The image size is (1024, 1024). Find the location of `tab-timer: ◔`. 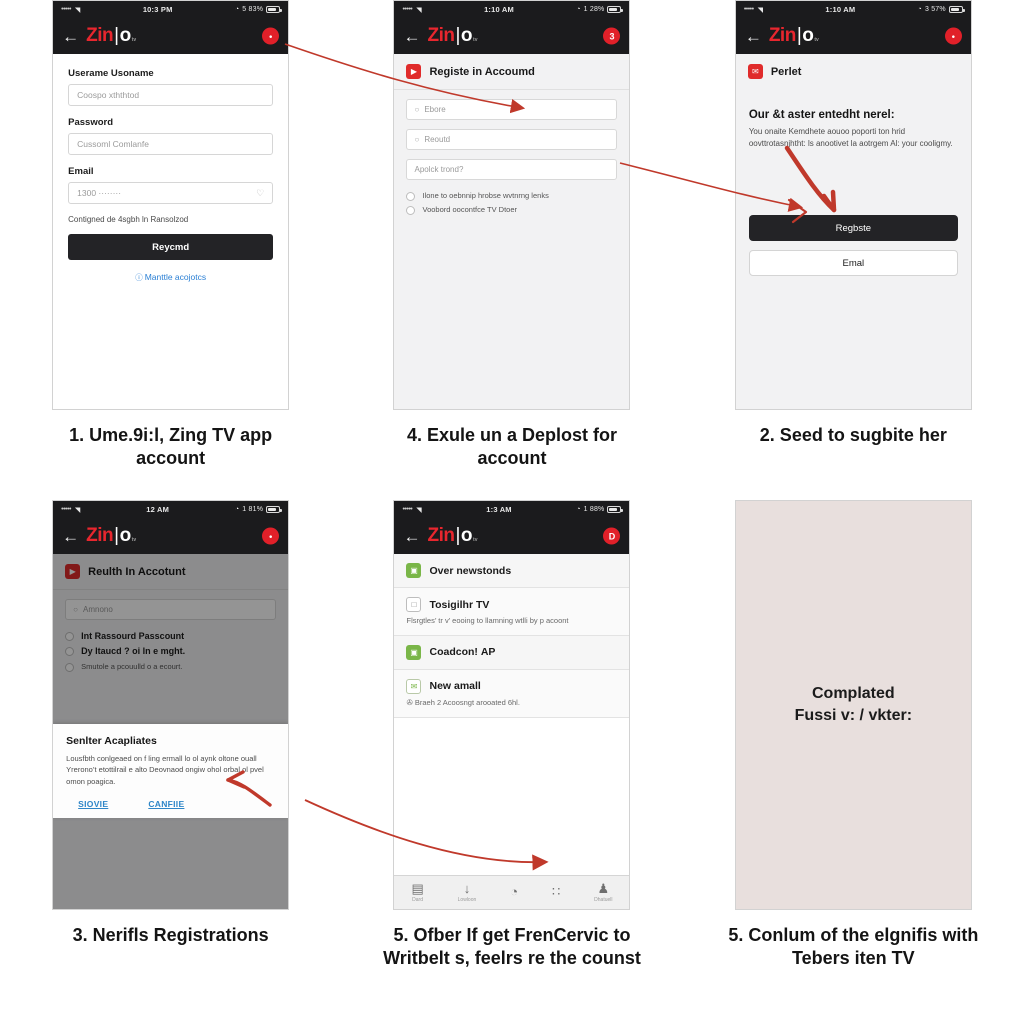

tab-timer: ◔ is located at coordinates (514, 892).